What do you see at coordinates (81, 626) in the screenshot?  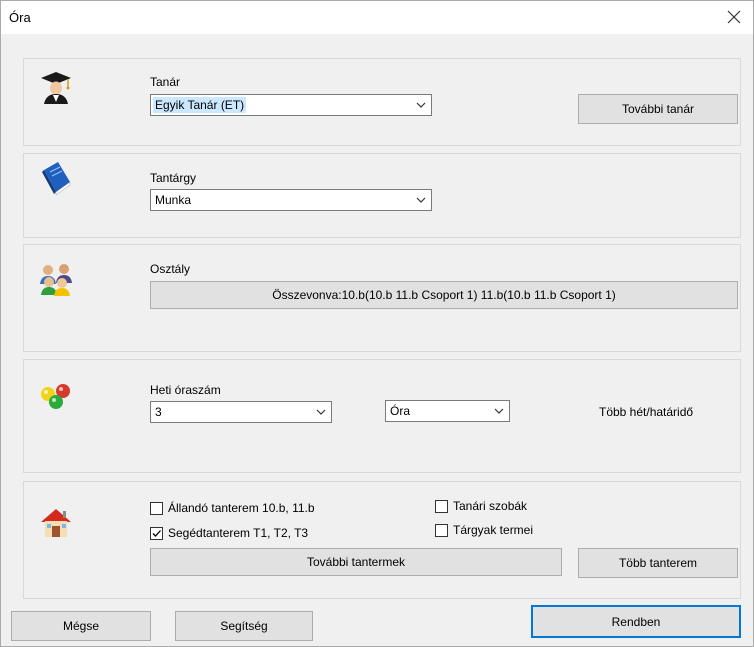 I see `cancel-button: Mégse` at bounding box center [81, 626].